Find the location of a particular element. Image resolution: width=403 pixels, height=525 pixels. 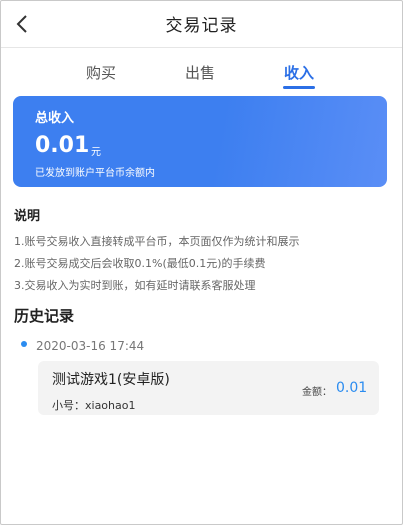

tab-income: 收入 is located at coordinates (299, 72).